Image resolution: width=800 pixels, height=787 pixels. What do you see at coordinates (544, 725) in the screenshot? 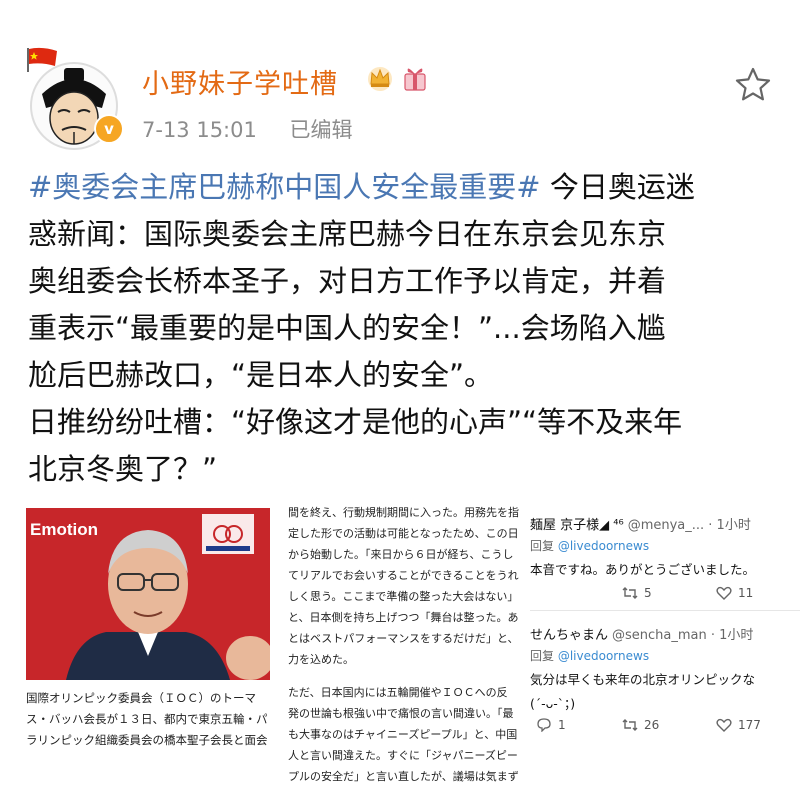
I see `reply-icon` at bounding box center [544, 725].